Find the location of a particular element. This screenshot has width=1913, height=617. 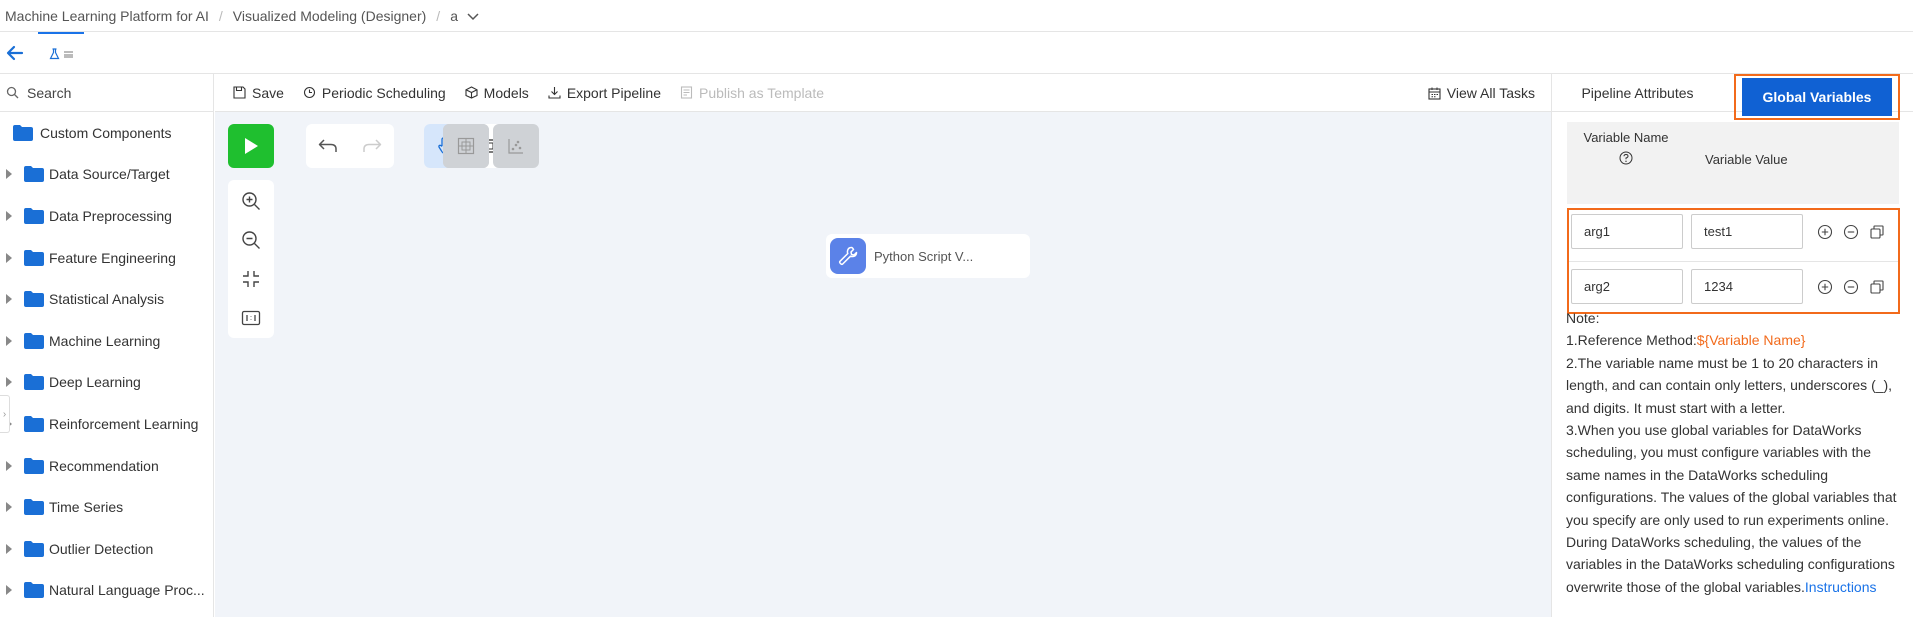

search-bar is located at coordinates (106, 93).